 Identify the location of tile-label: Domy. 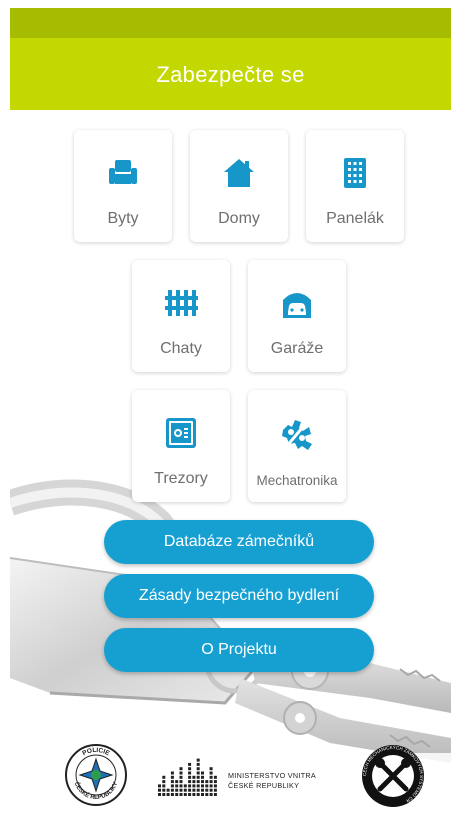
(239, 218).